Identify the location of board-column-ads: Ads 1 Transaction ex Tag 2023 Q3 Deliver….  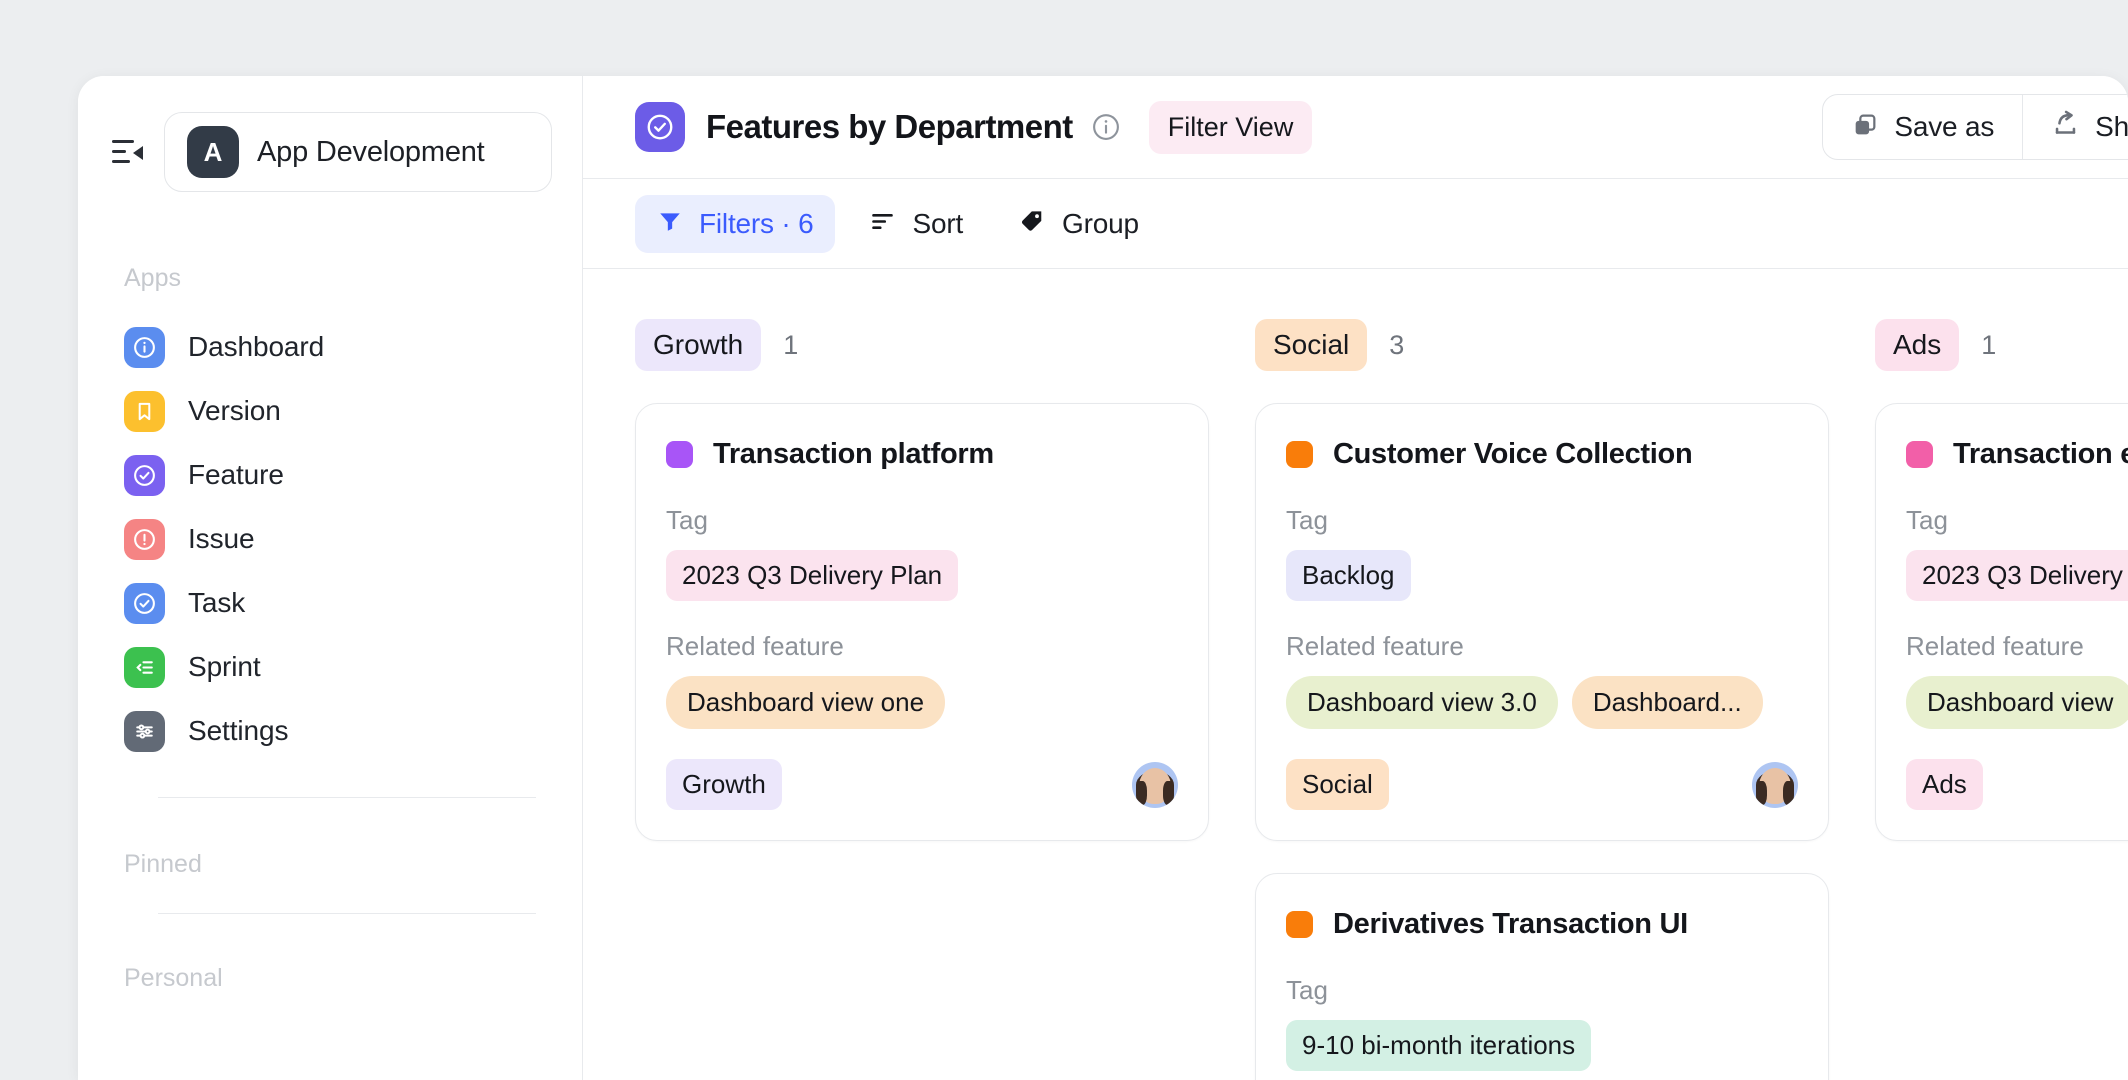
(2001, 699).